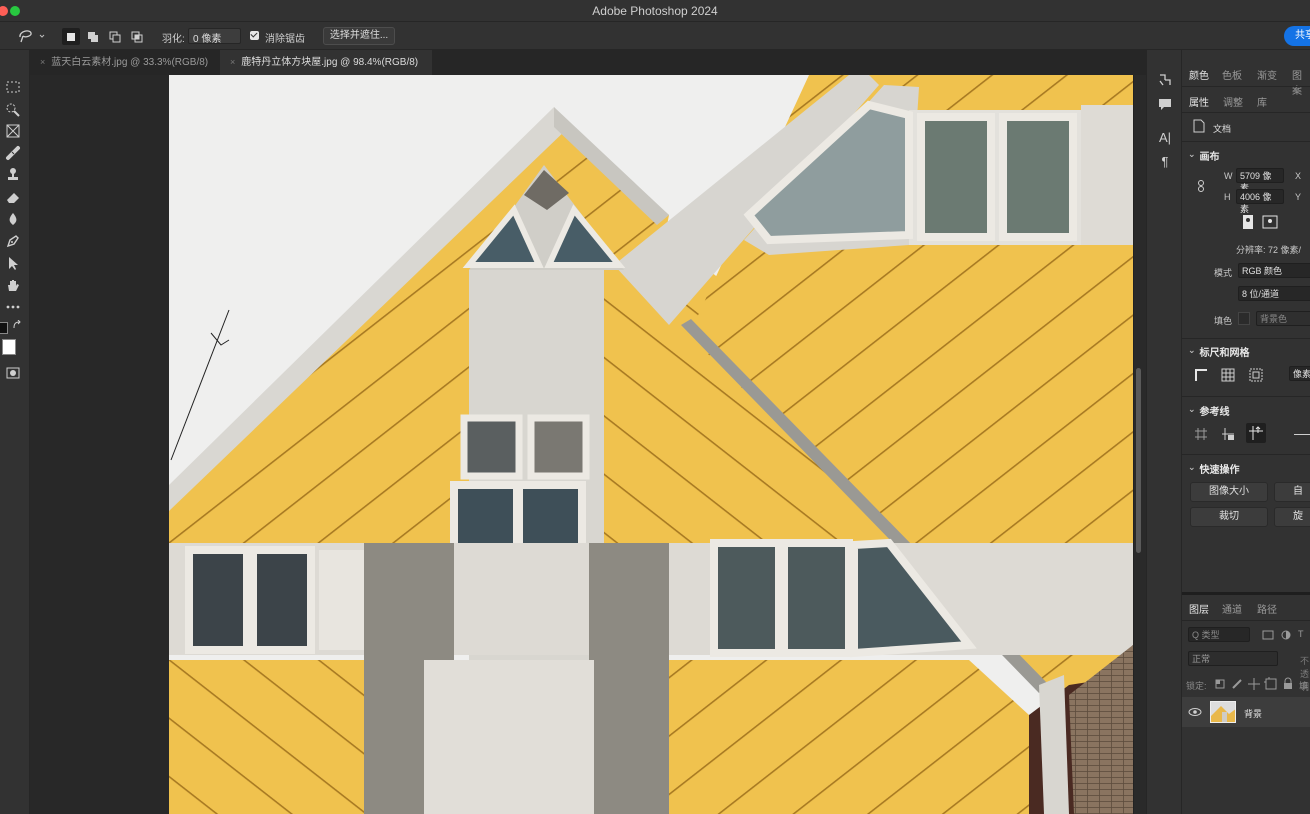 This screenshot has height=814, width=1310. What do you see at coordinates (1288, 684) in the screenshot?
I see `lock-all-icon` at bounding box center [1288, 684].